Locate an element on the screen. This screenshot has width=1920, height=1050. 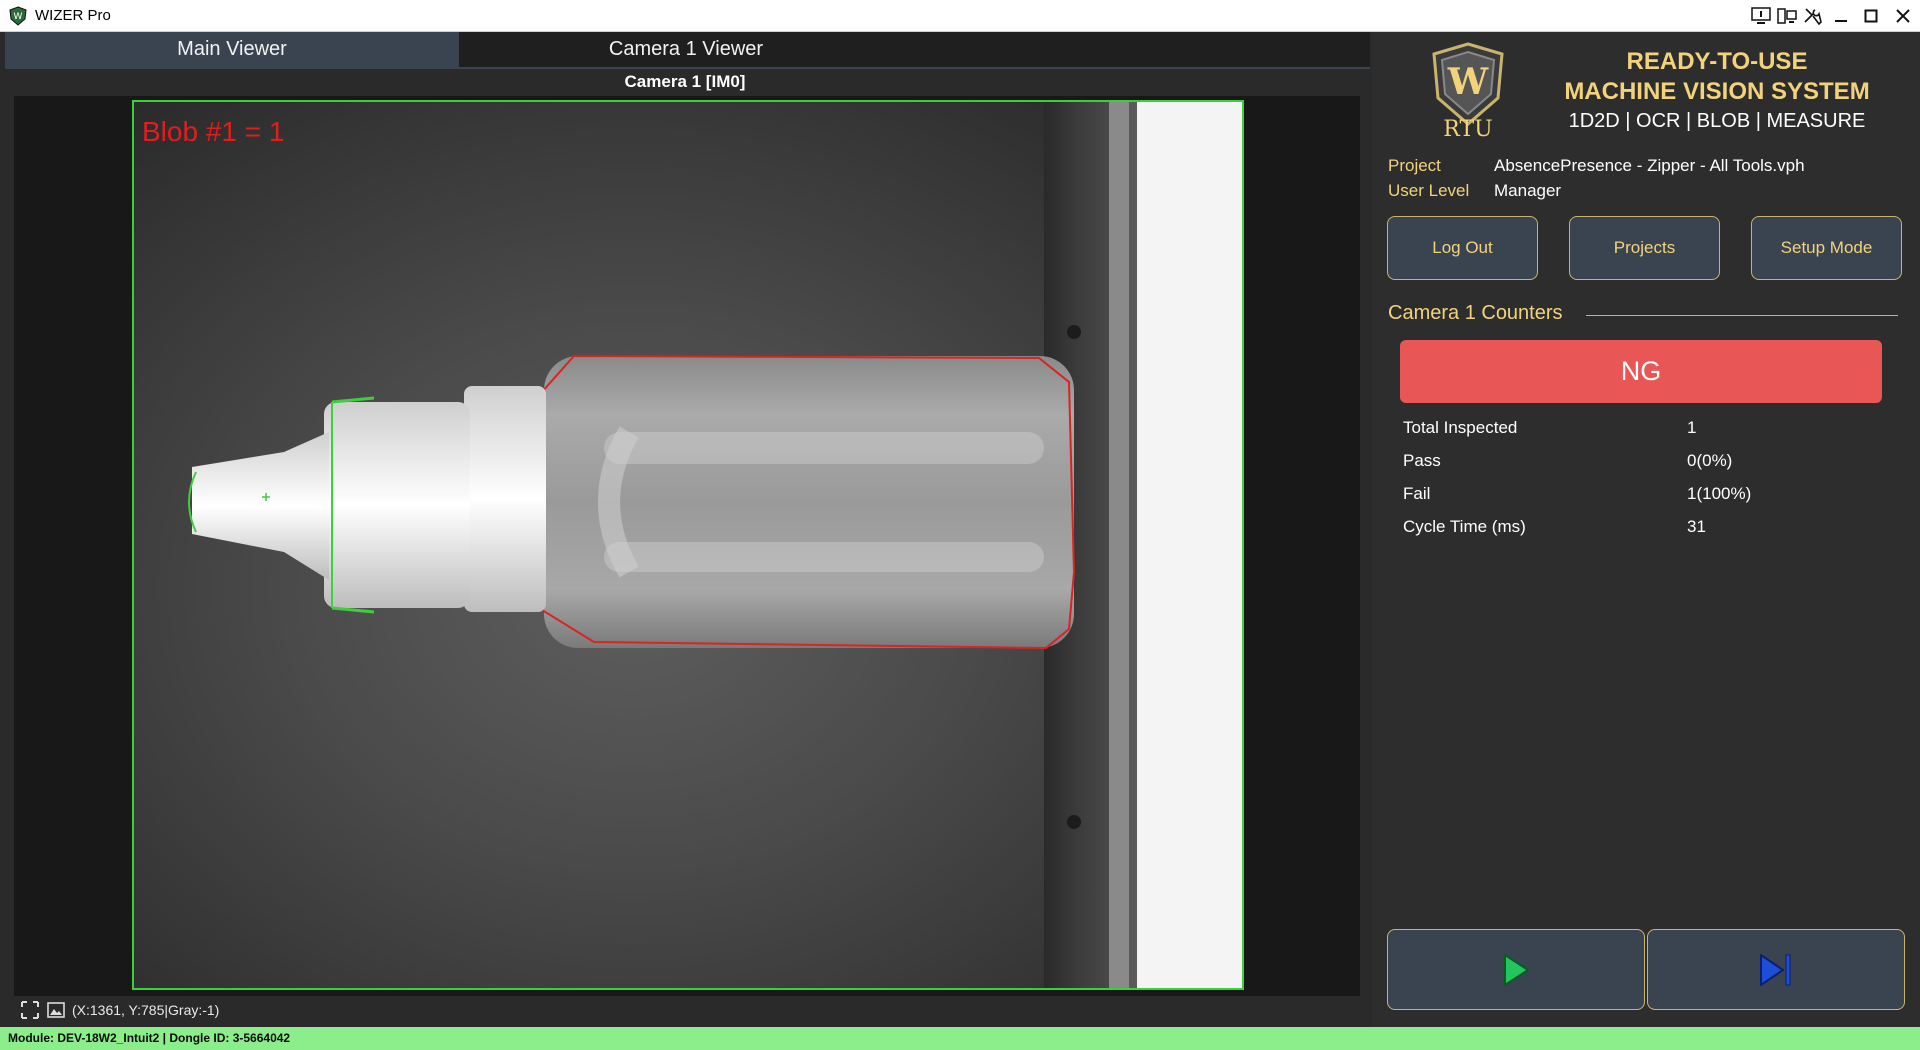
projects-button: Projects is located at coordinates (1644, 248).